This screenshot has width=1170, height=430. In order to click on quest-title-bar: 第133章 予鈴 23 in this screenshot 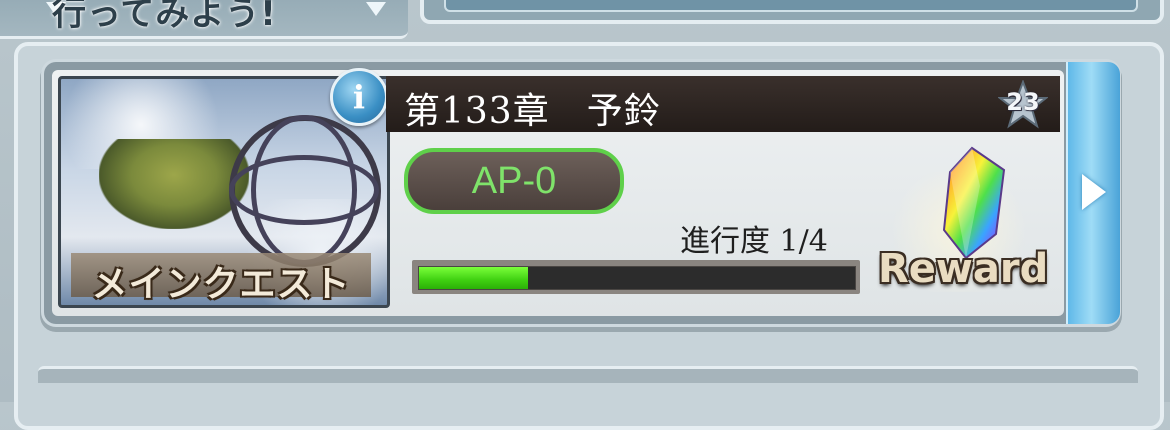, I will do `click(723, 104)`.